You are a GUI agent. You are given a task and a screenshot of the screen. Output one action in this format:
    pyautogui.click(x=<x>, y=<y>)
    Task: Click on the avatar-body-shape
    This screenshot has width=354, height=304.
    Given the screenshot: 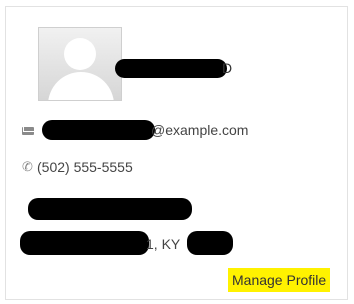 What is the action you would take?
    pyautogui.click(x=81, y=86)
    